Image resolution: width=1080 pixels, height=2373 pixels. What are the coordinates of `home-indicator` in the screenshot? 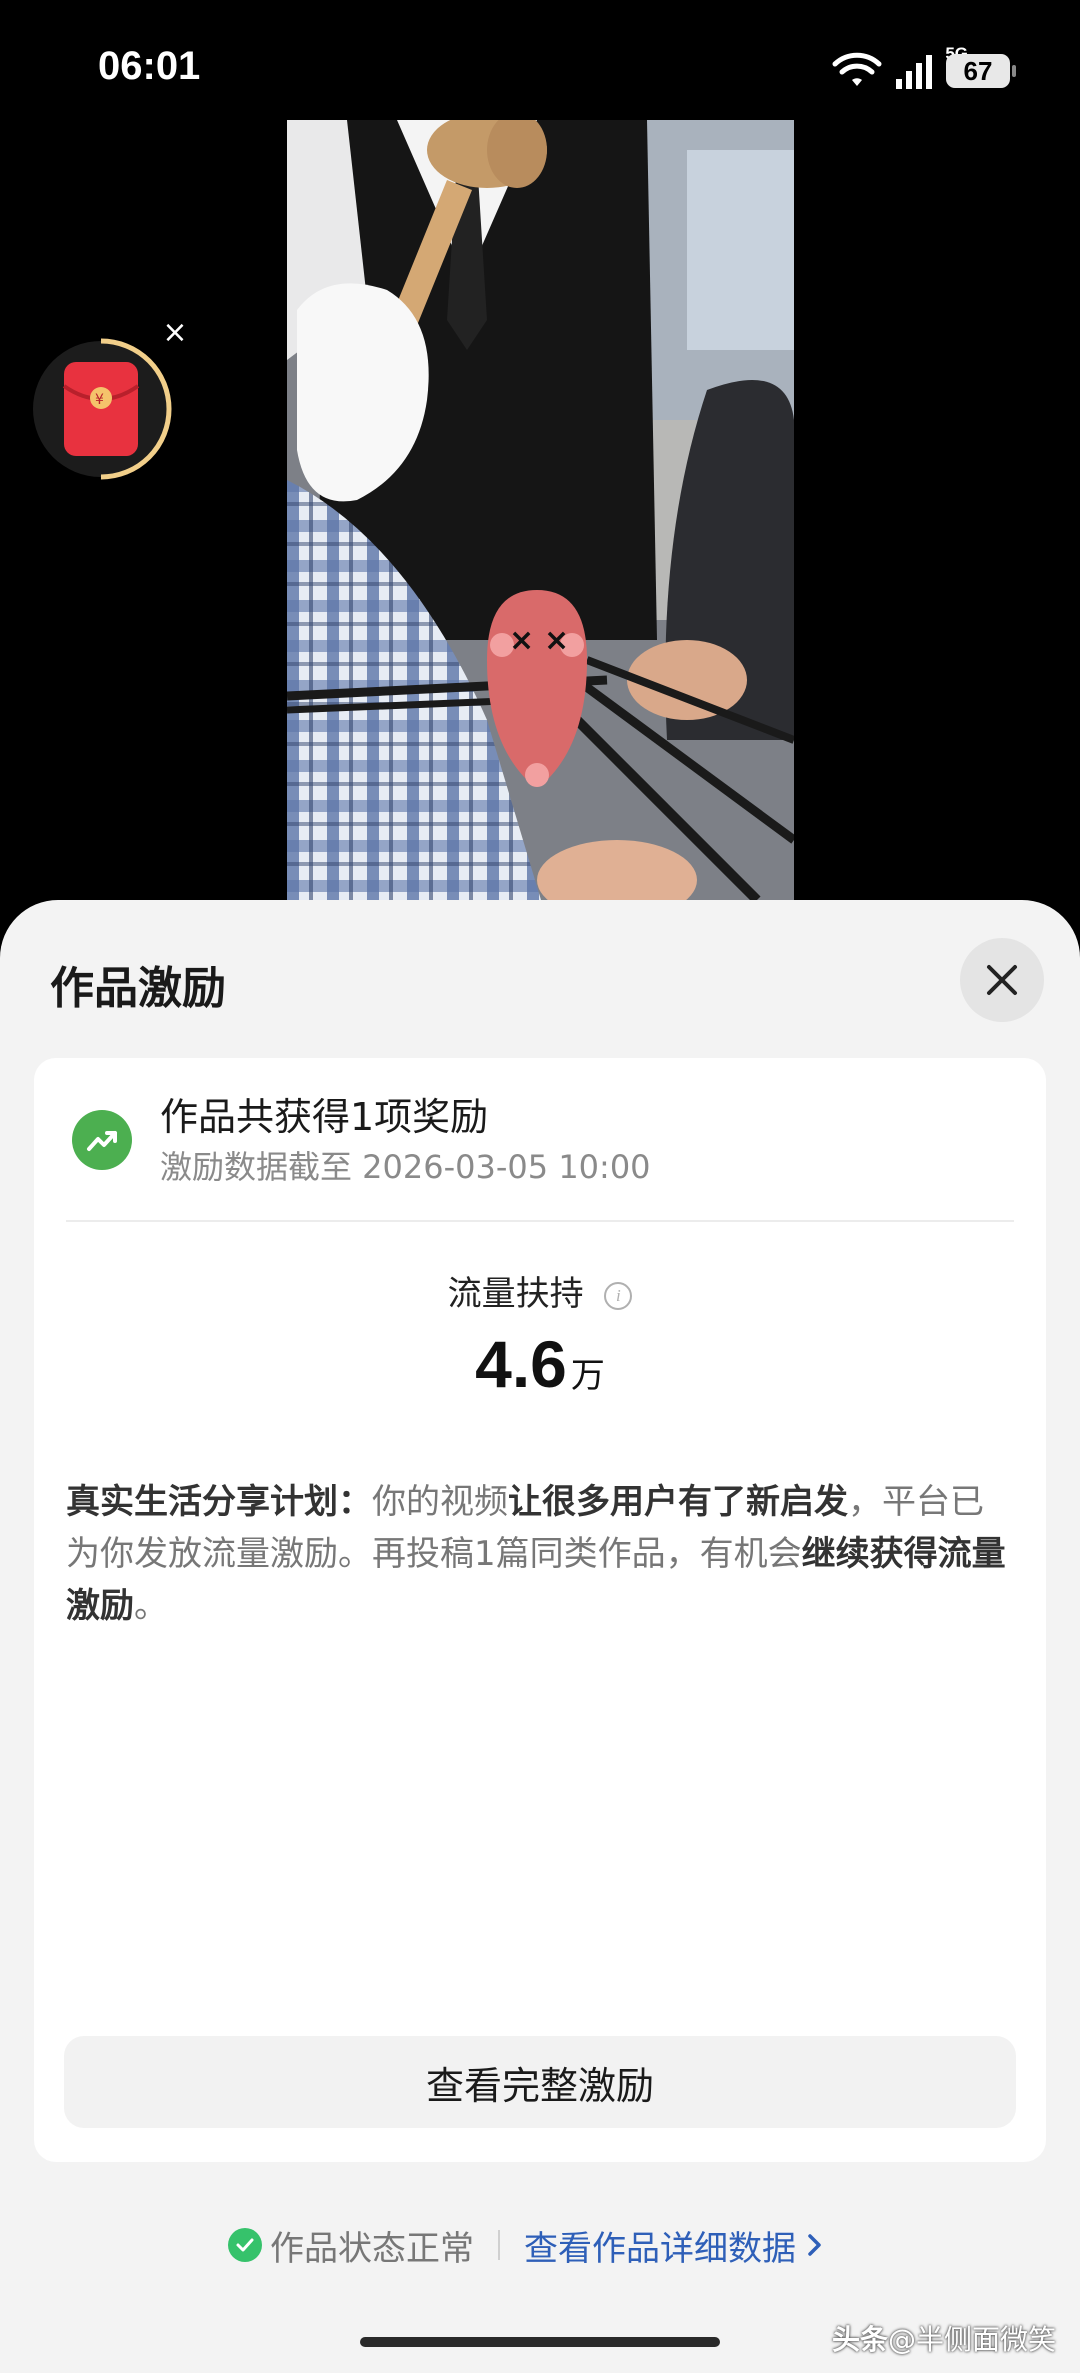 It's located at (540, 2342).